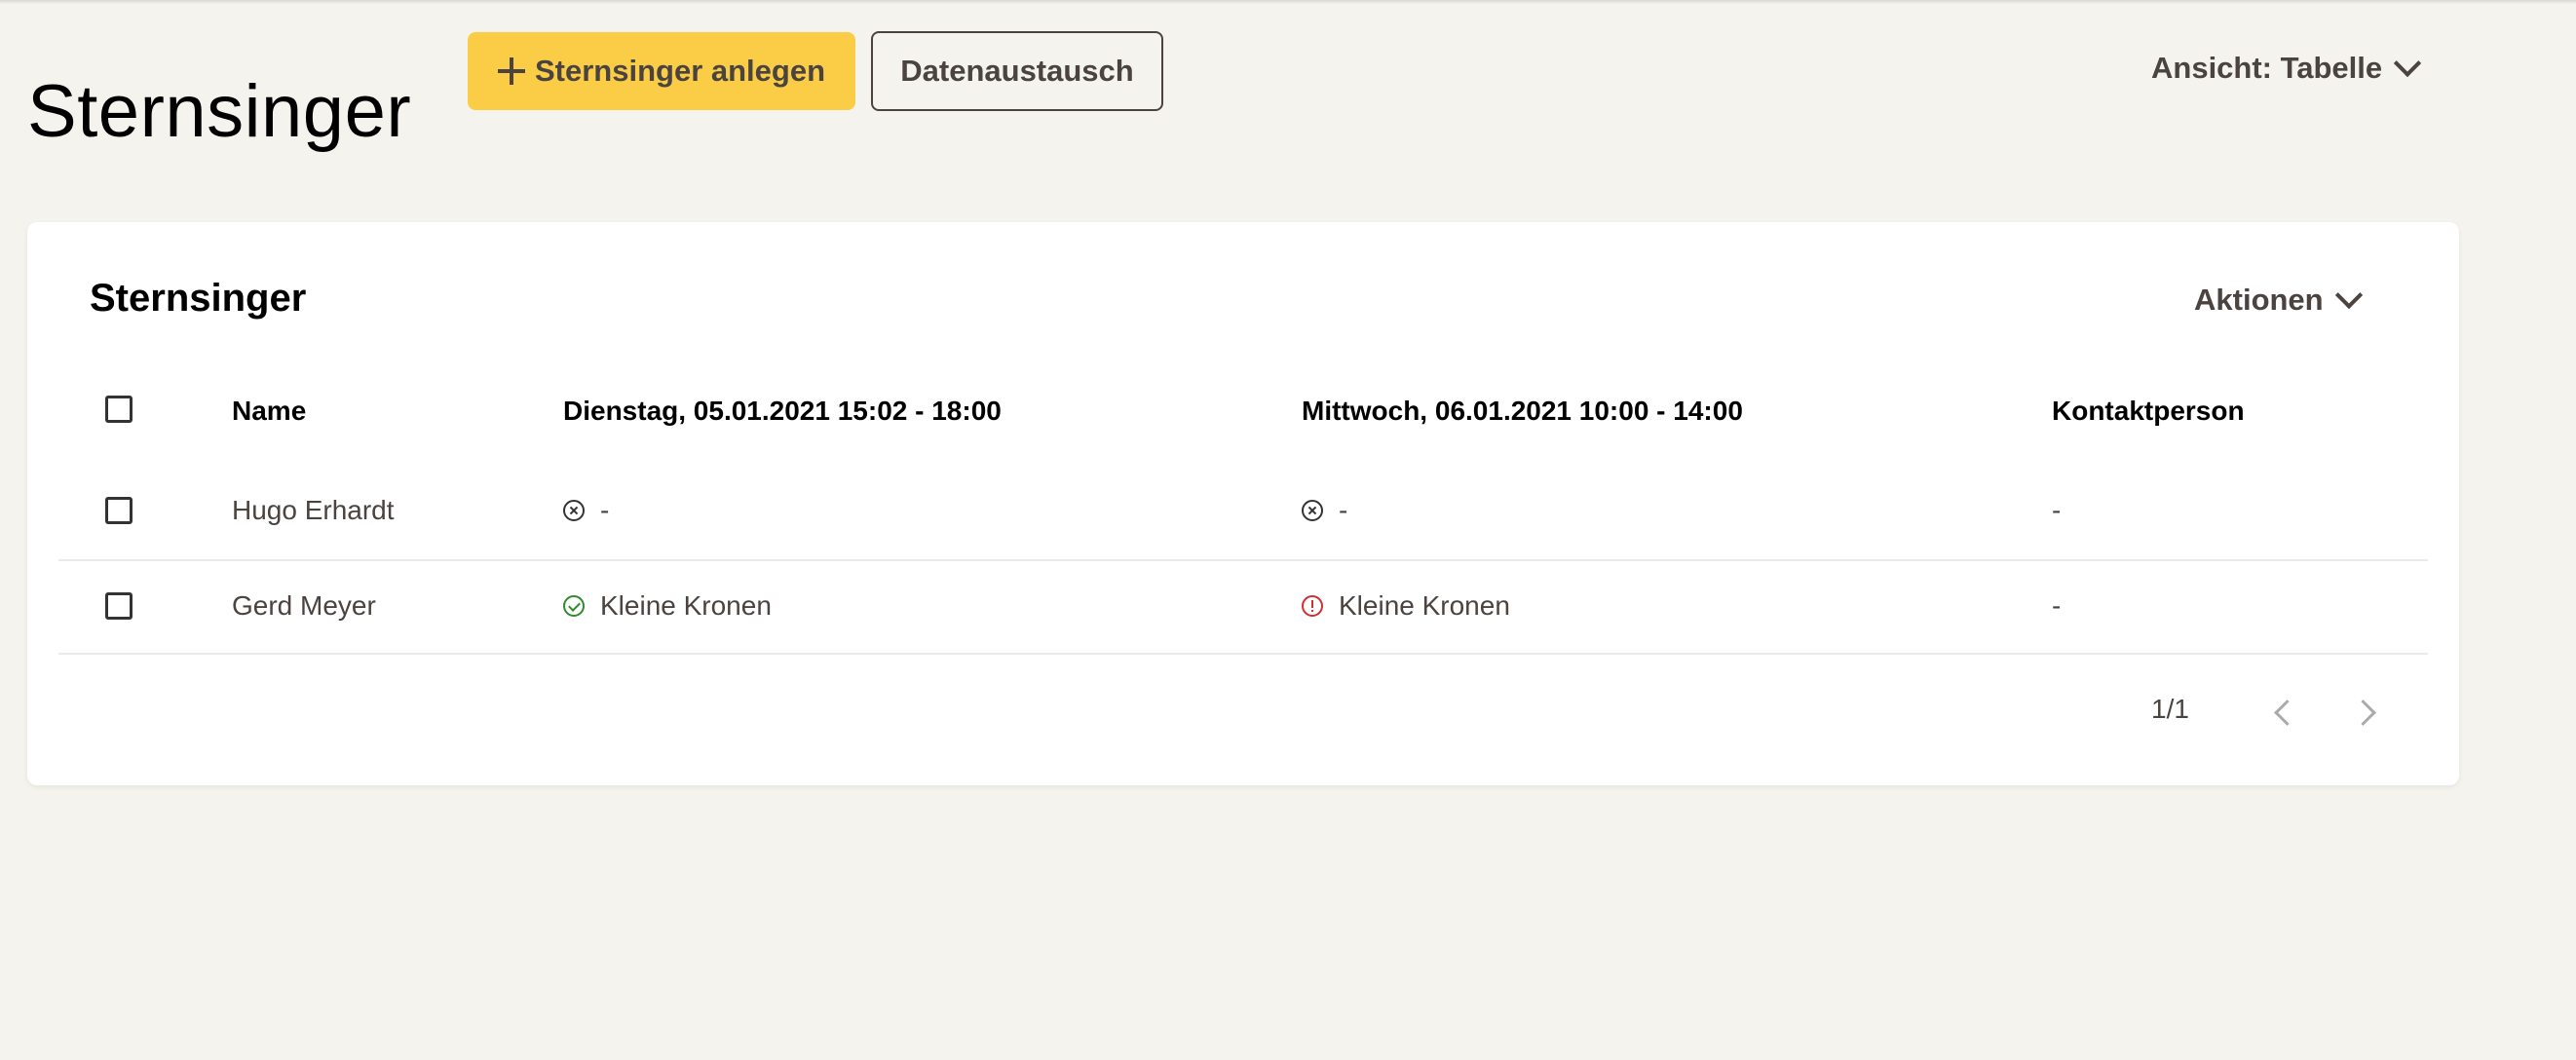 This screenshot has height=1060, width=2576. What do you see at coordinates (2259, 300) in the screenshot?
I see `actions-label: Aktionen` at bounding box center [2259, 300].